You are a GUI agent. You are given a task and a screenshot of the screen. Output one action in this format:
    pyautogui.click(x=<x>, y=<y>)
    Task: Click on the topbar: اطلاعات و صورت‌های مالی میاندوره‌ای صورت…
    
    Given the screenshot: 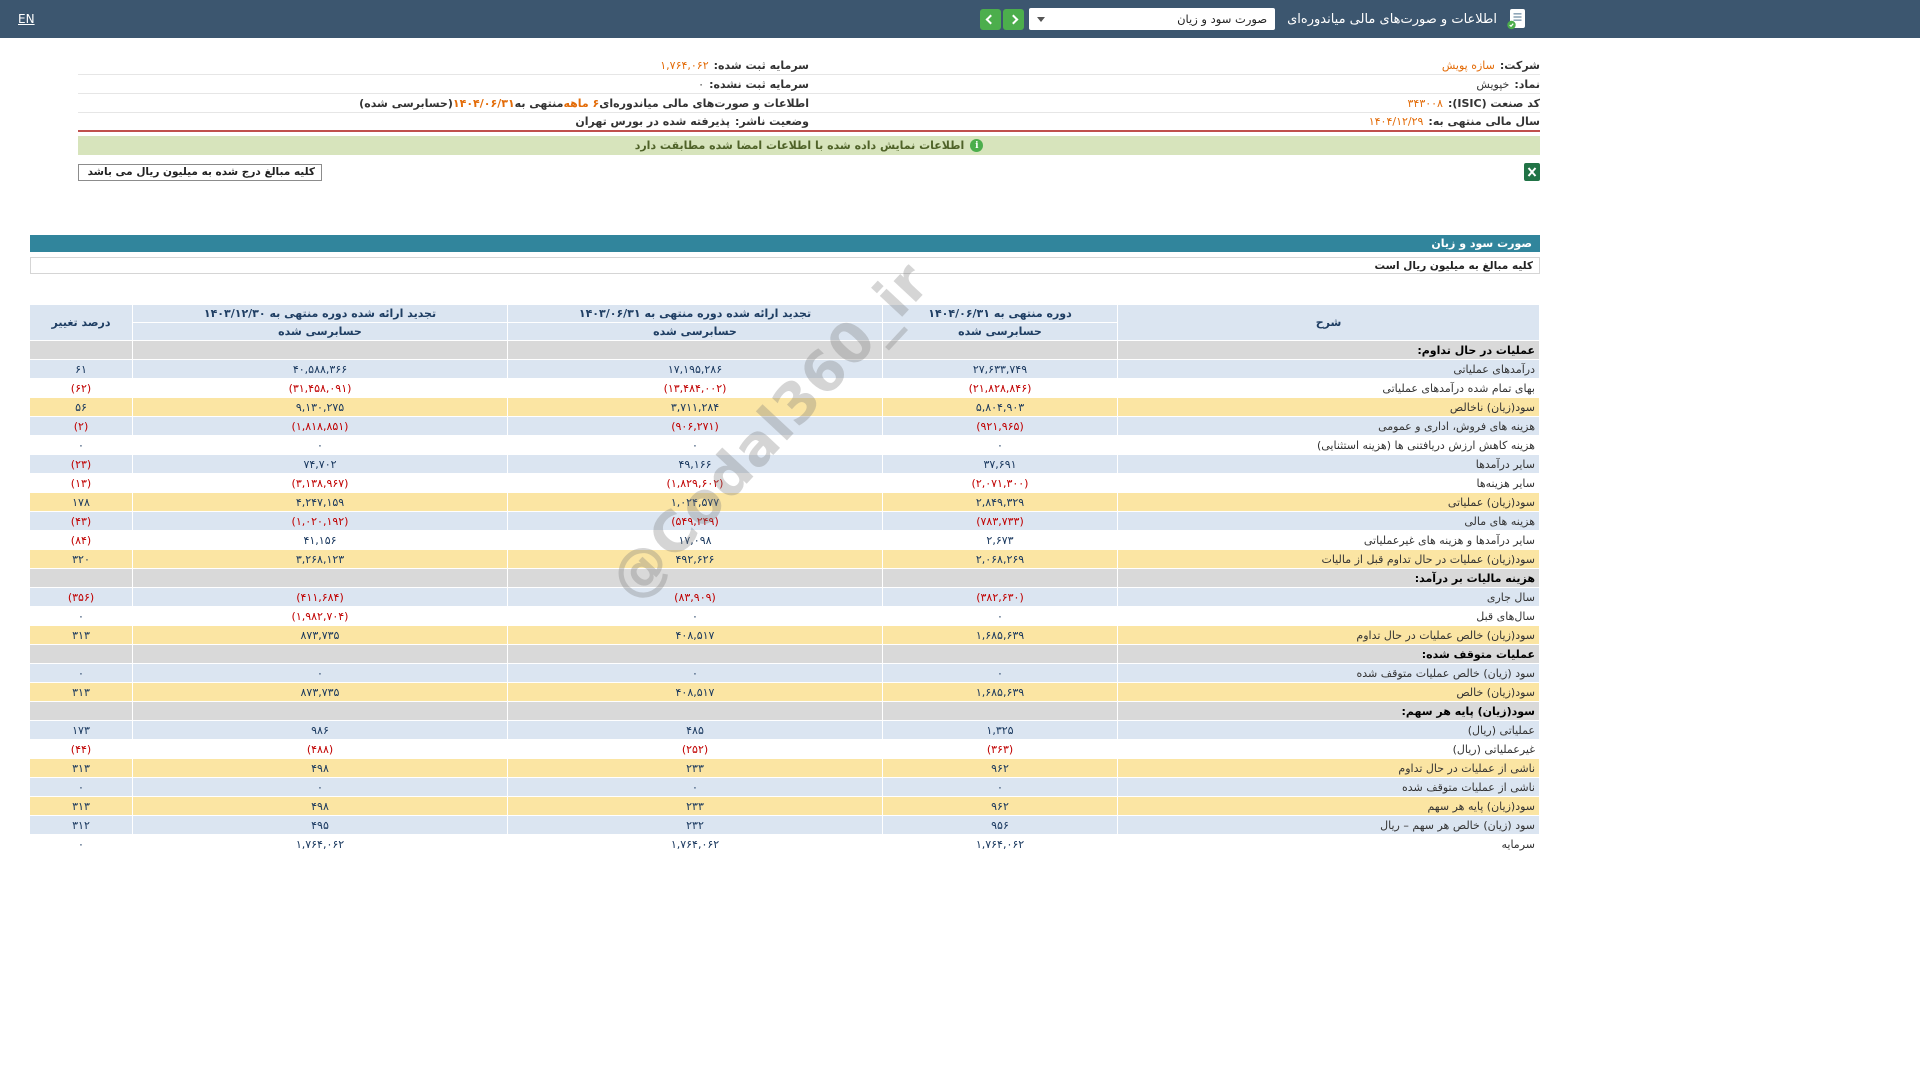 What is the action you would take?
    pyautogui.click(x=960, y=19)
    